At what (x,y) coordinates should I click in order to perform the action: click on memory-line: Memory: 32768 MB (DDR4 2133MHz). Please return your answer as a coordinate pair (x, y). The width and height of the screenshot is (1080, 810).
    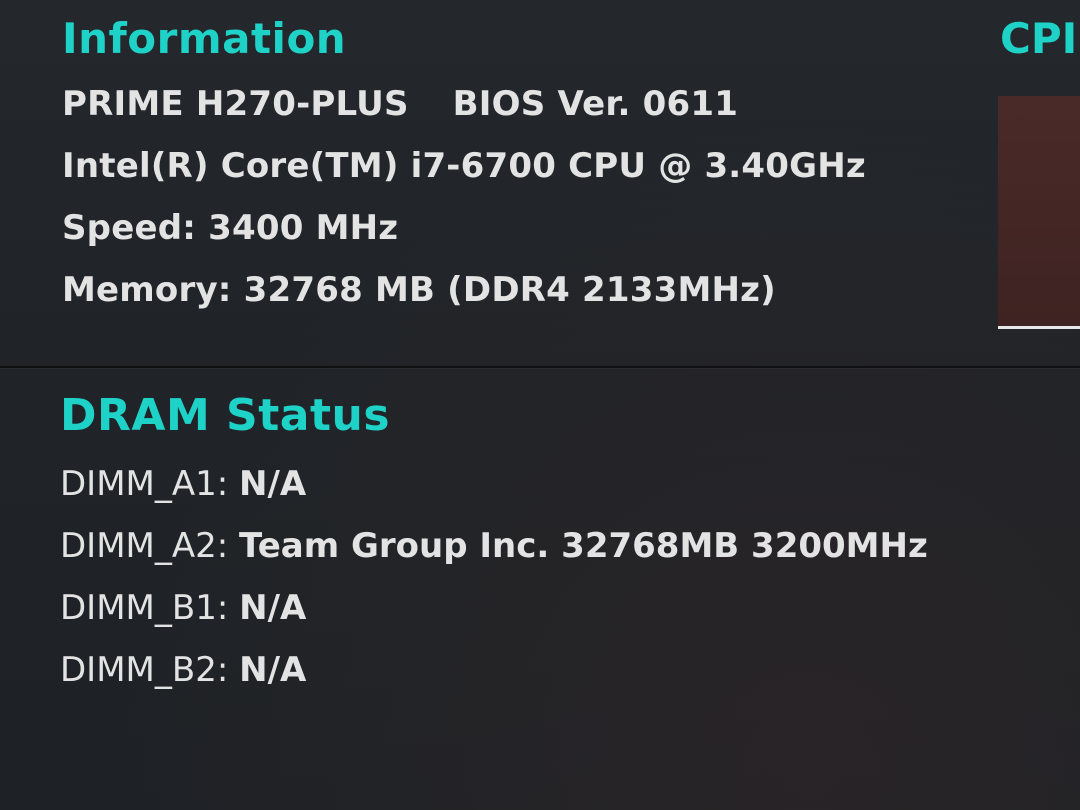
    Looking at the image, I should click on (419, 290).